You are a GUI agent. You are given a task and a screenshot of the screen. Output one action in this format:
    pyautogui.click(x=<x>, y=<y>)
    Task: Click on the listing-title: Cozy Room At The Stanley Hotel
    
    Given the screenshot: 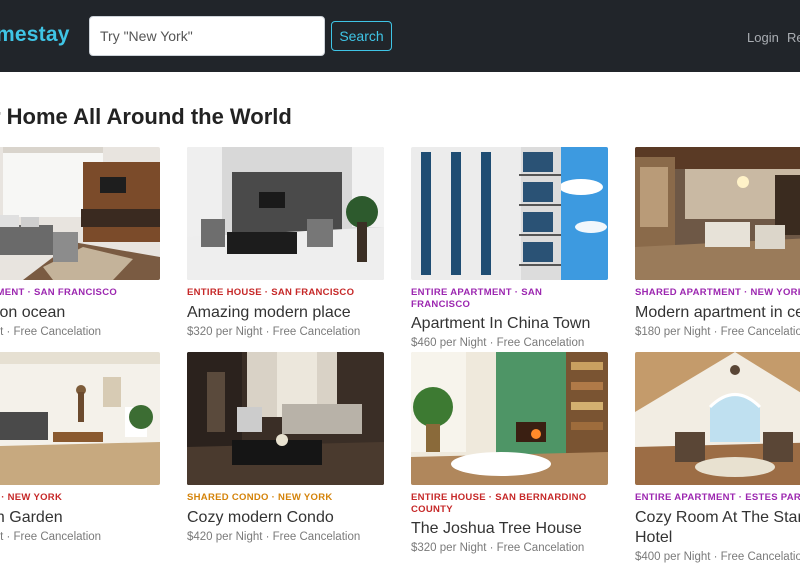 What is the action you would take?
    pyautogui.click(x=717, y=528)
    